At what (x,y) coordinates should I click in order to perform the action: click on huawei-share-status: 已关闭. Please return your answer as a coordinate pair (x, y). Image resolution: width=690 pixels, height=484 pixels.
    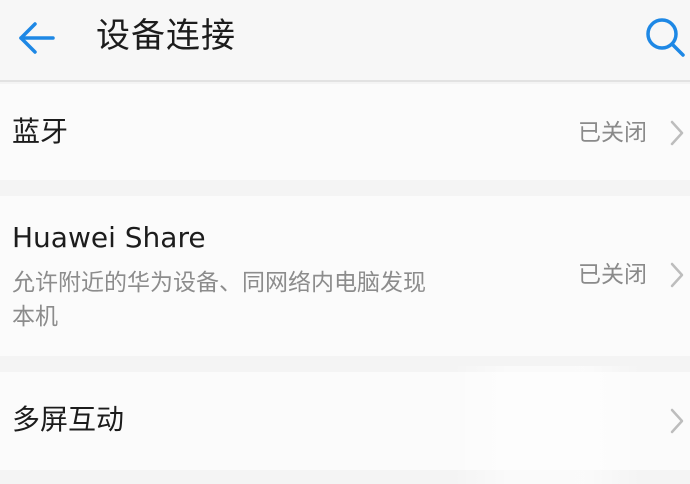
    Looking at the image, I should click on (612, 275).